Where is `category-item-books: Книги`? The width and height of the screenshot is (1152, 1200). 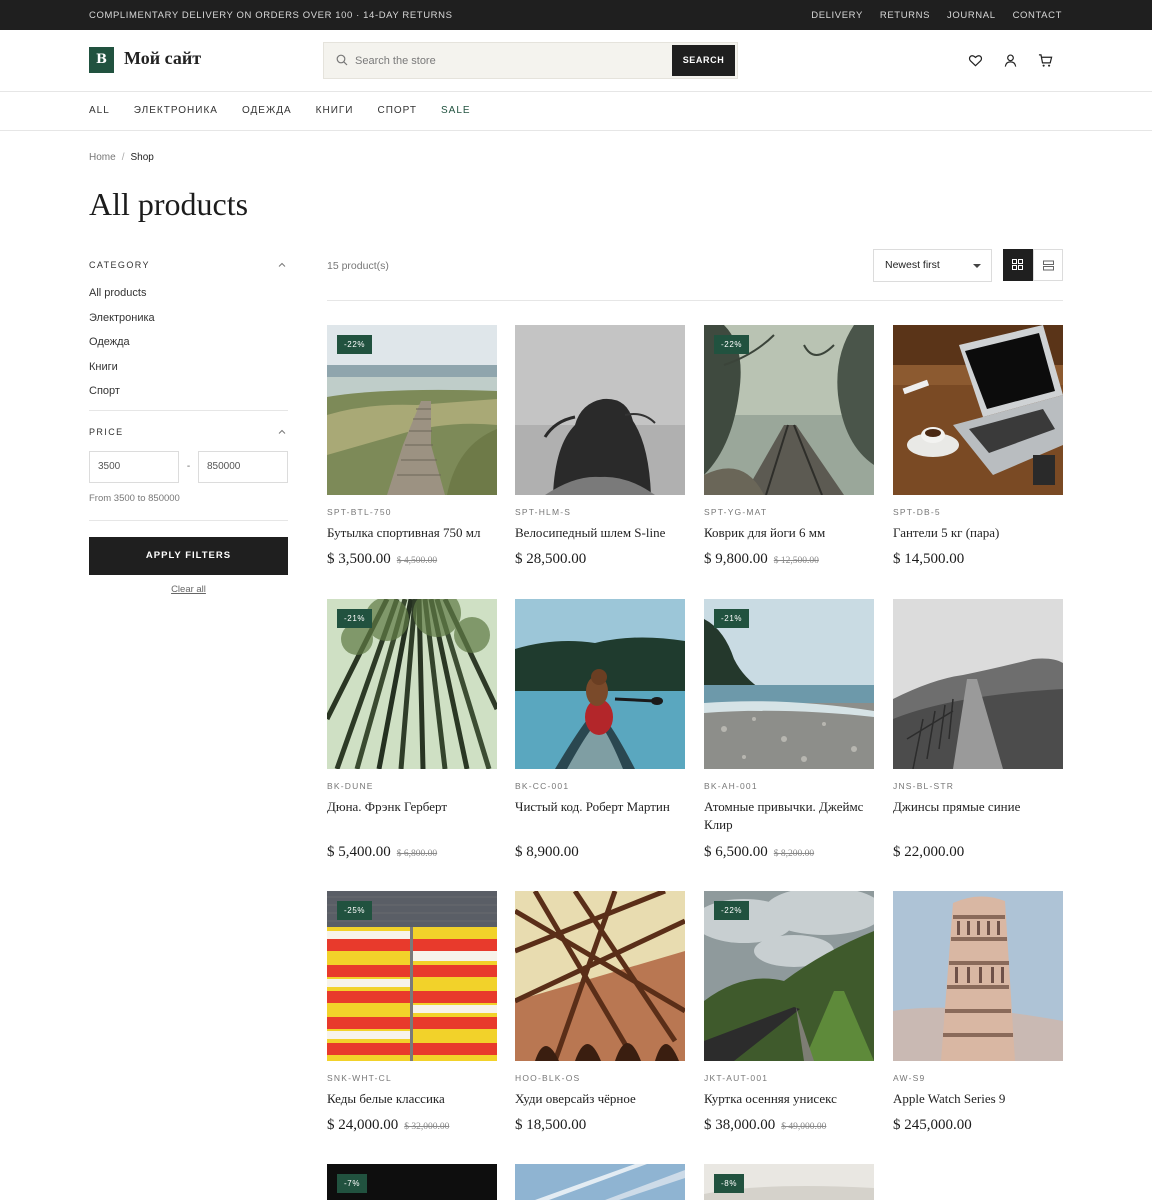 category-item-books: Книги is located at coordinates (188, 373).